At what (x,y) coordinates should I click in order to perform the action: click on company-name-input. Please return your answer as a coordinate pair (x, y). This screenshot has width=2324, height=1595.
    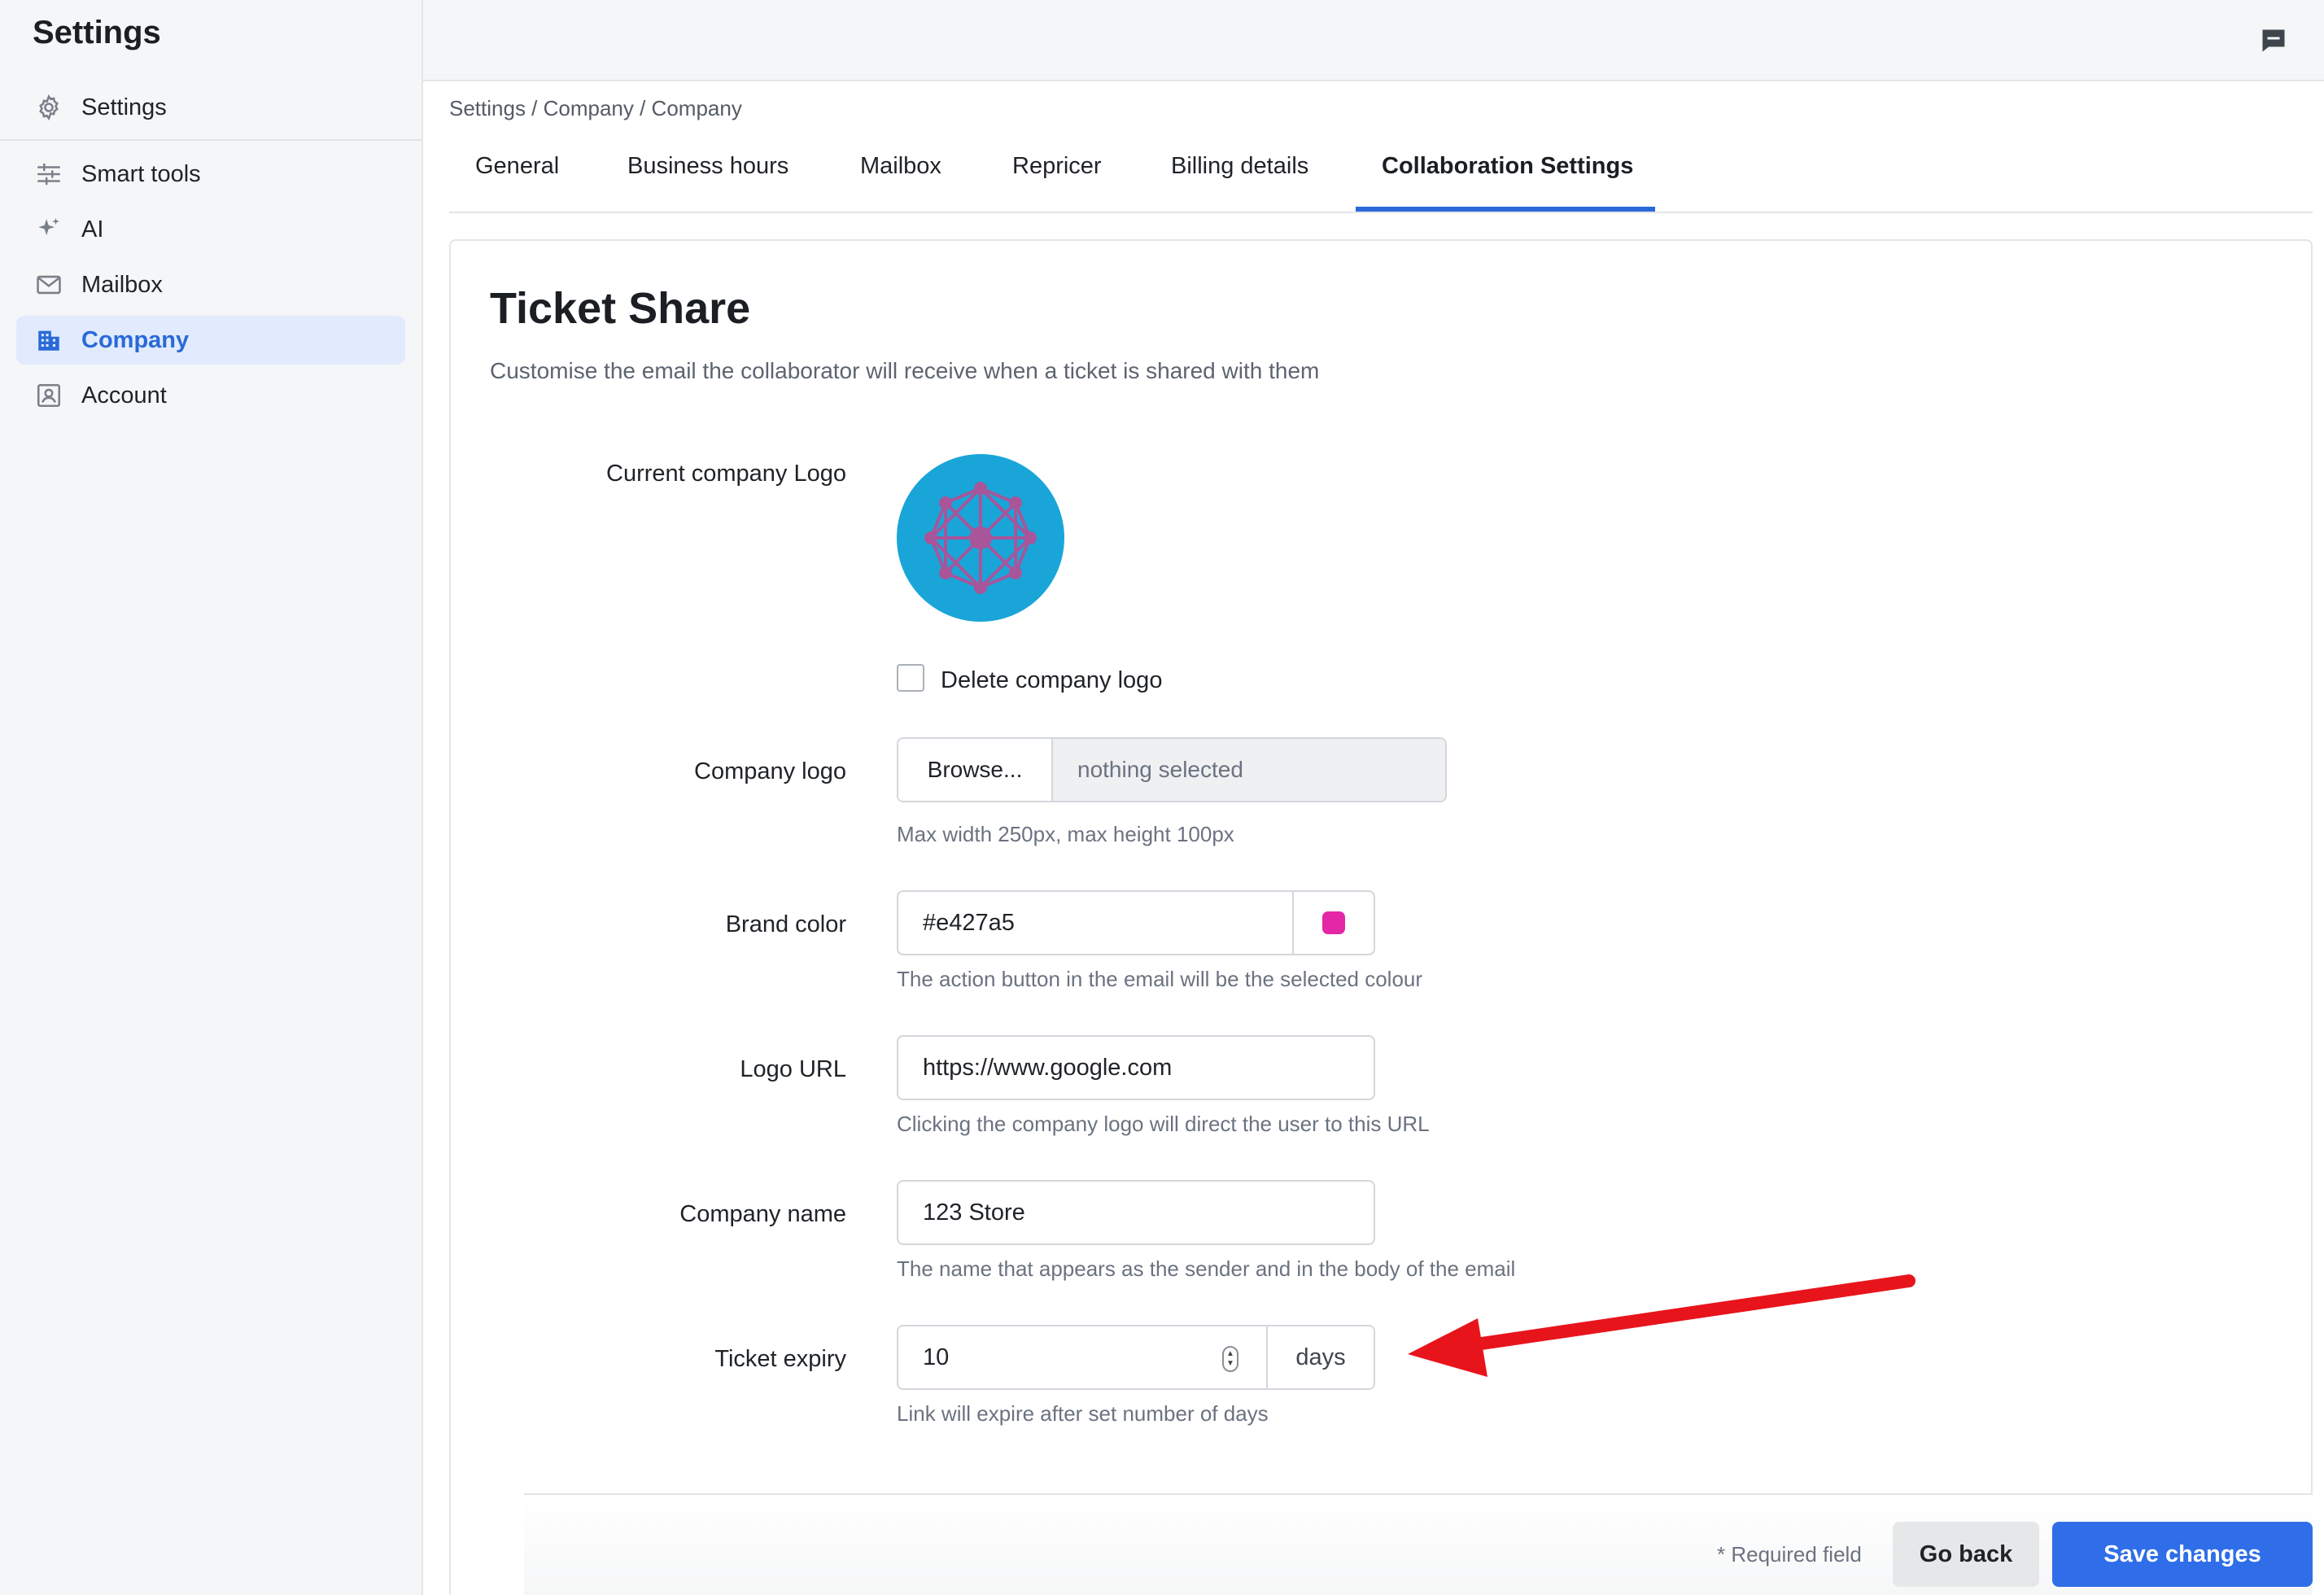
    Looking at the image, I should click on (1136, 1213).